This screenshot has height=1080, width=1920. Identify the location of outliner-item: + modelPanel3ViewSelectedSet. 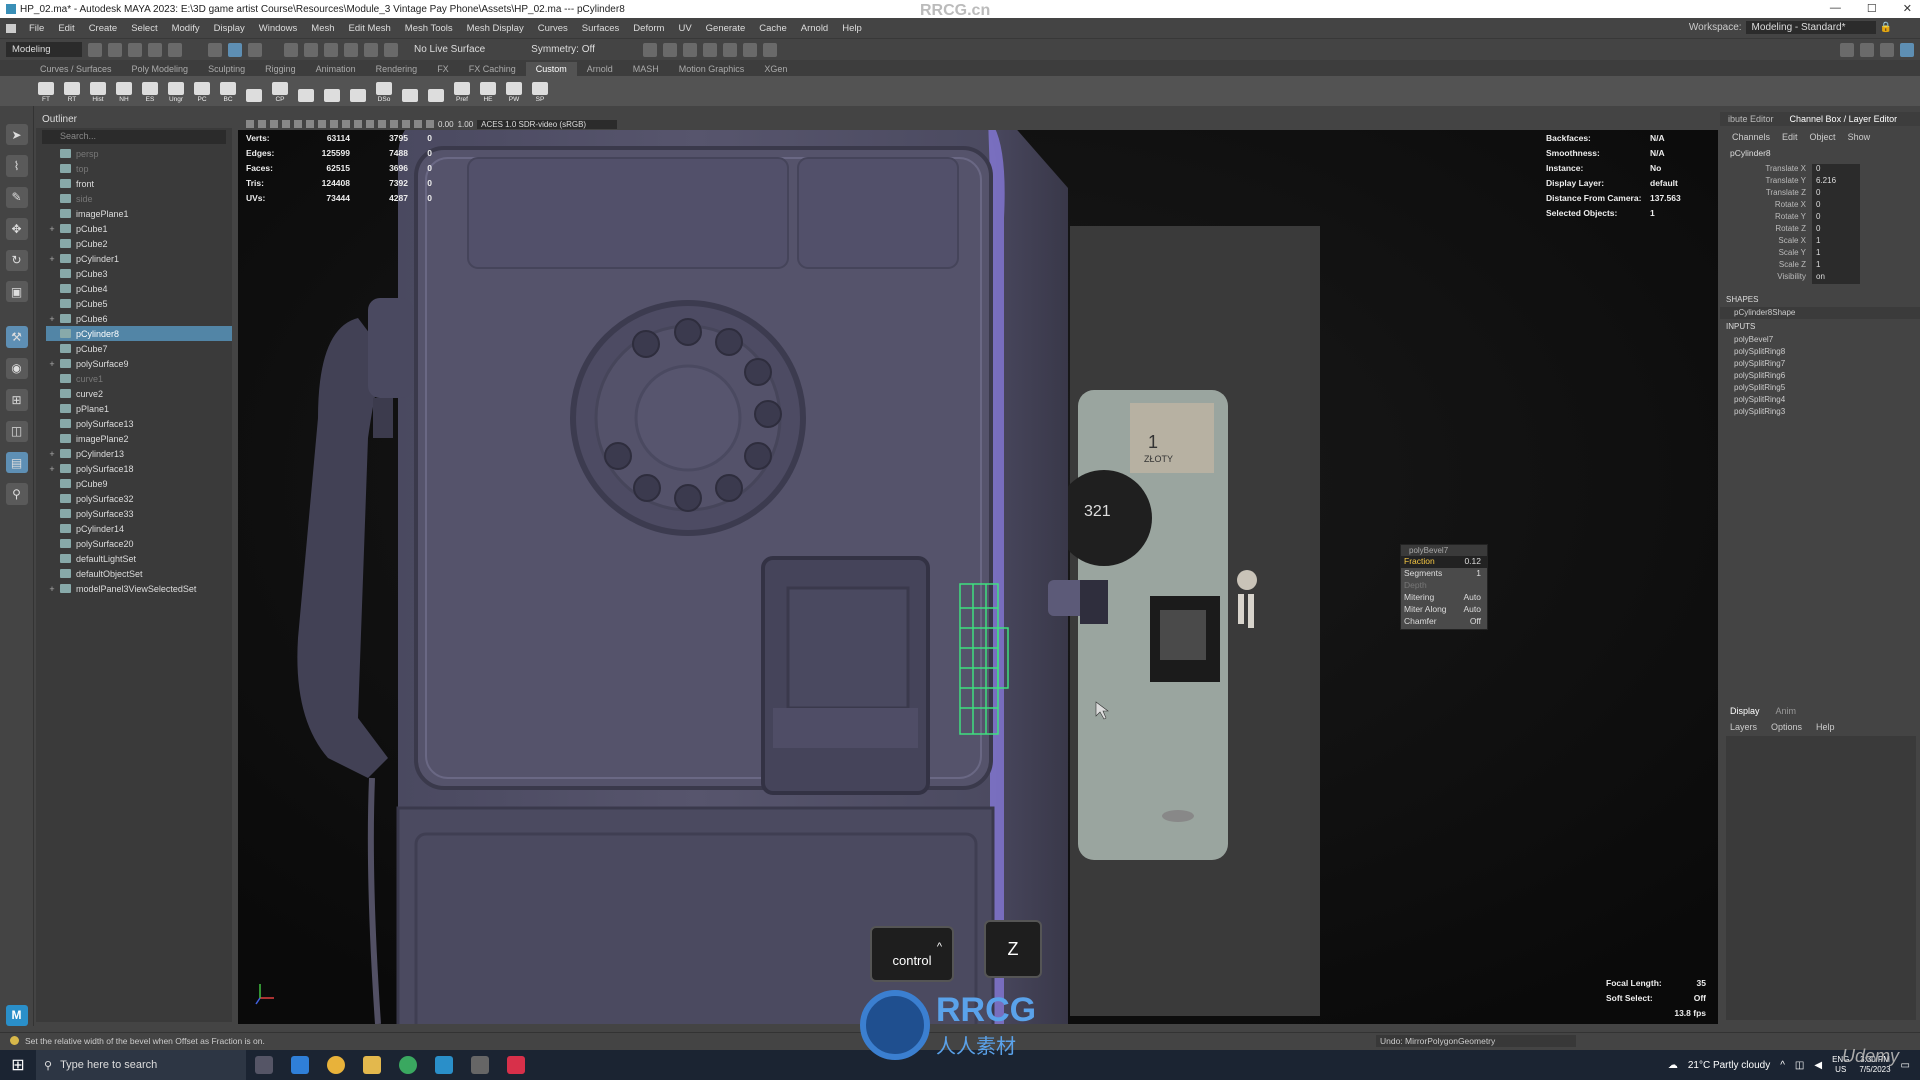
(139, 588).